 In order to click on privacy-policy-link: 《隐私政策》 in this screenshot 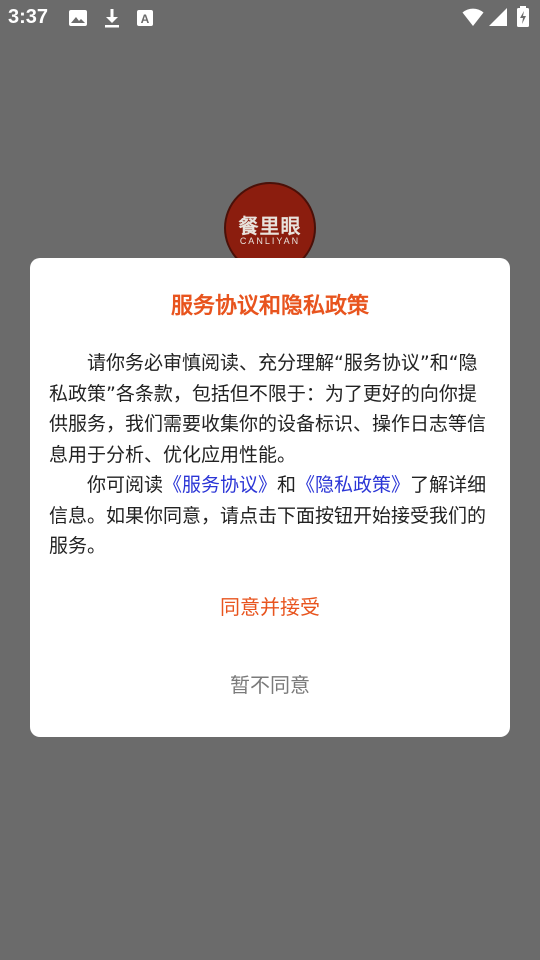, I will do `click(353, 485)`.